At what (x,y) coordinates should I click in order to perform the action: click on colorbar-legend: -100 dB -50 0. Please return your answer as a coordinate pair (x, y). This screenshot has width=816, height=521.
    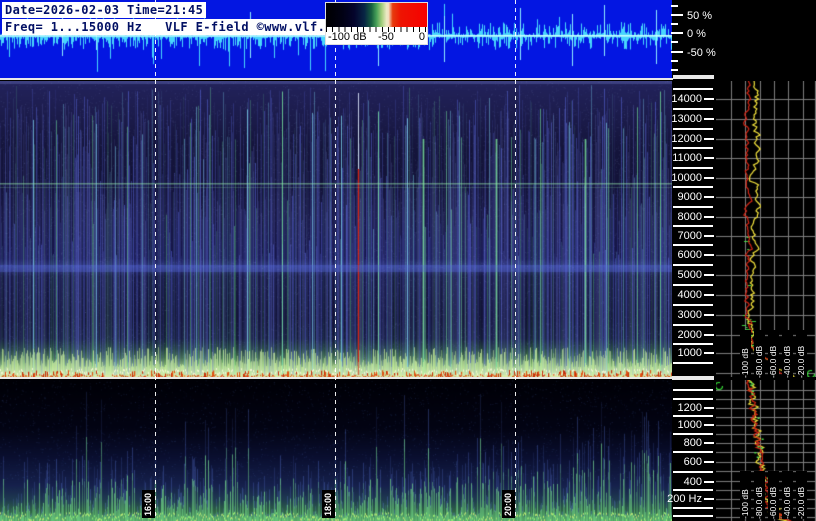
    Looking at the image, I should click on (376, 23).